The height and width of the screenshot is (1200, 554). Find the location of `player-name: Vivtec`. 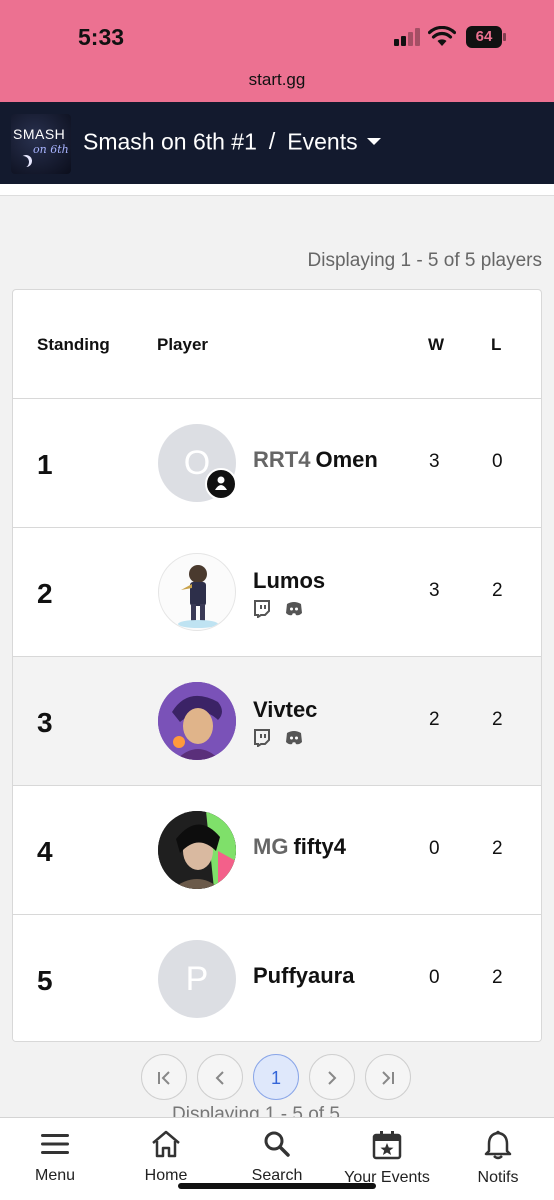

player-name: Vivtec is located at coordinates (285, 710).